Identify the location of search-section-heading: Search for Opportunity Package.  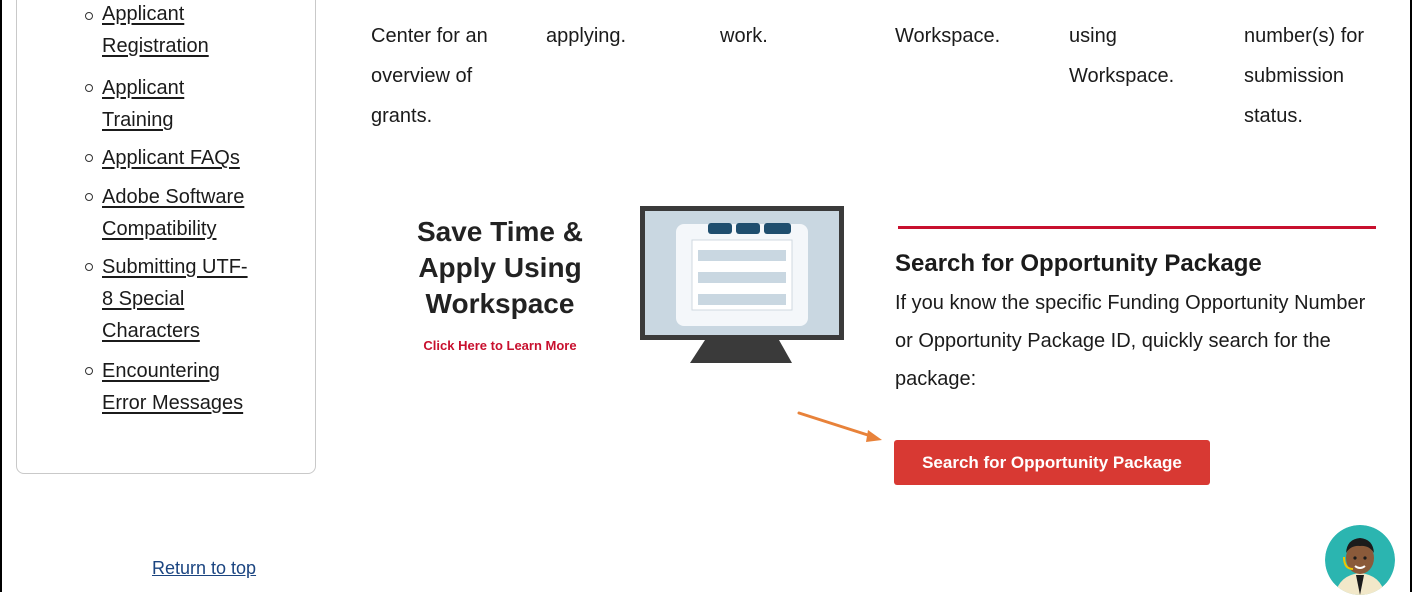
(1078, 263).